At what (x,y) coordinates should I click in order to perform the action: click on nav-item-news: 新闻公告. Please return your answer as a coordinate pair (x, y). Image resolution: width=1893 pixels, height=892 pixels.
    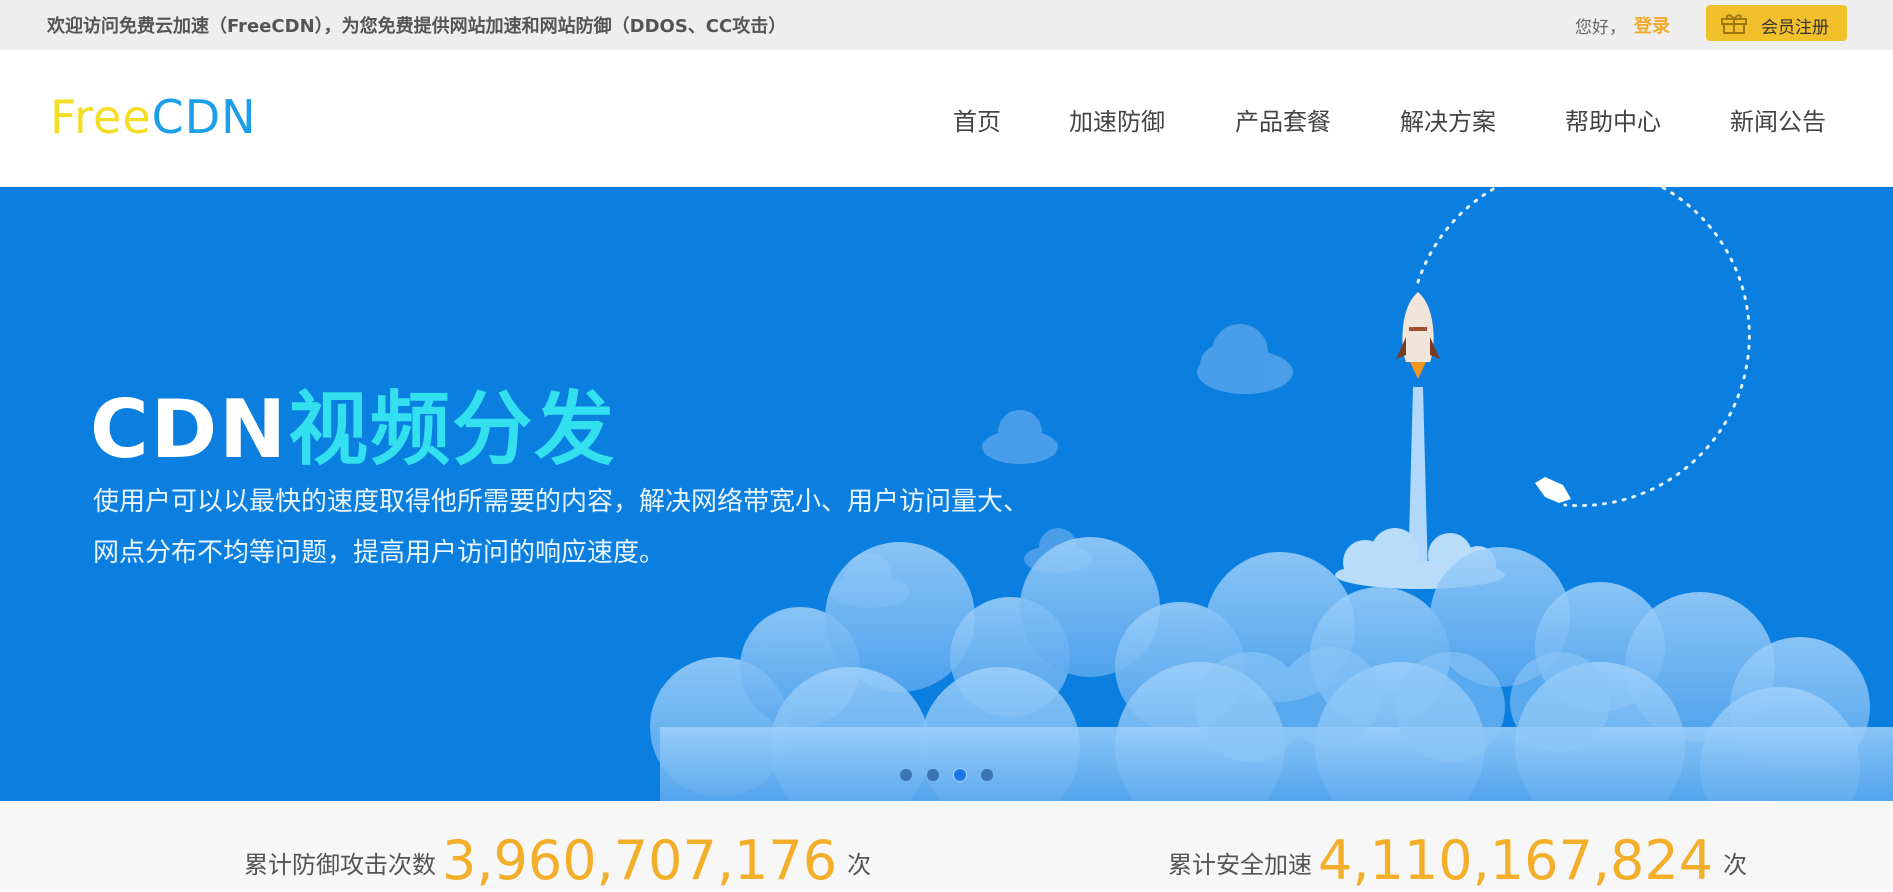
    Looking at the image, I should click on (1778, 119).